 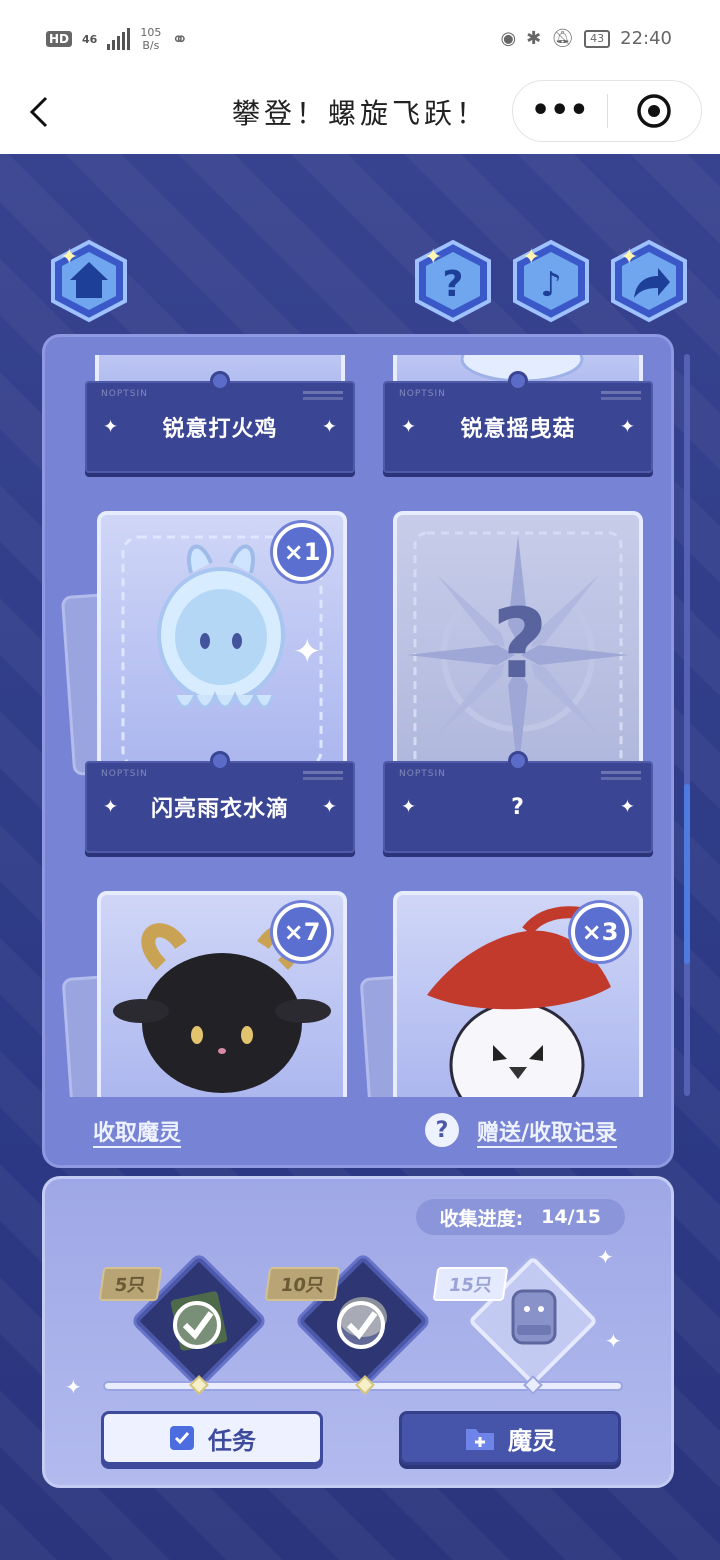 What do you see at coordinates (687, 874) in the screenshot?
I see `scrollbar-thumb` at bounding box center [687, 874].